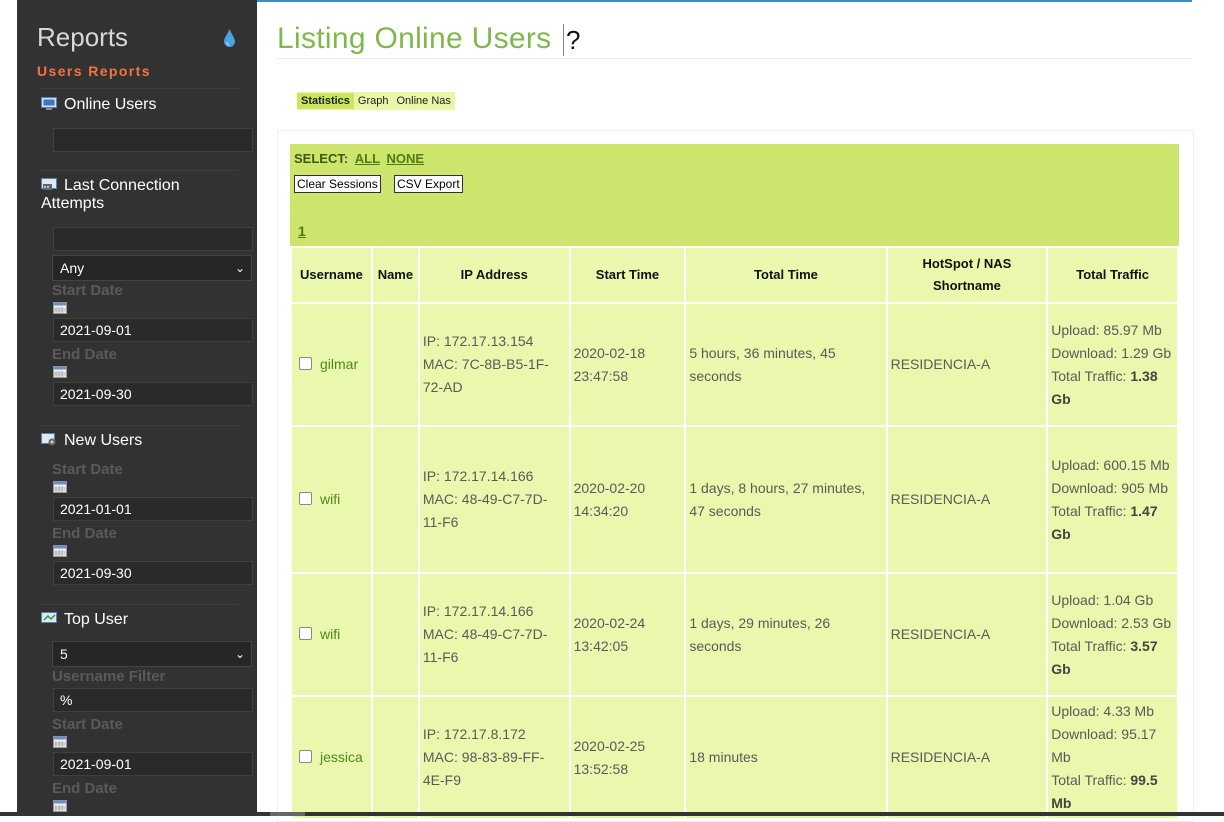  I want to click on new-users-start-date: 2021-01-01, so click(153, 509).